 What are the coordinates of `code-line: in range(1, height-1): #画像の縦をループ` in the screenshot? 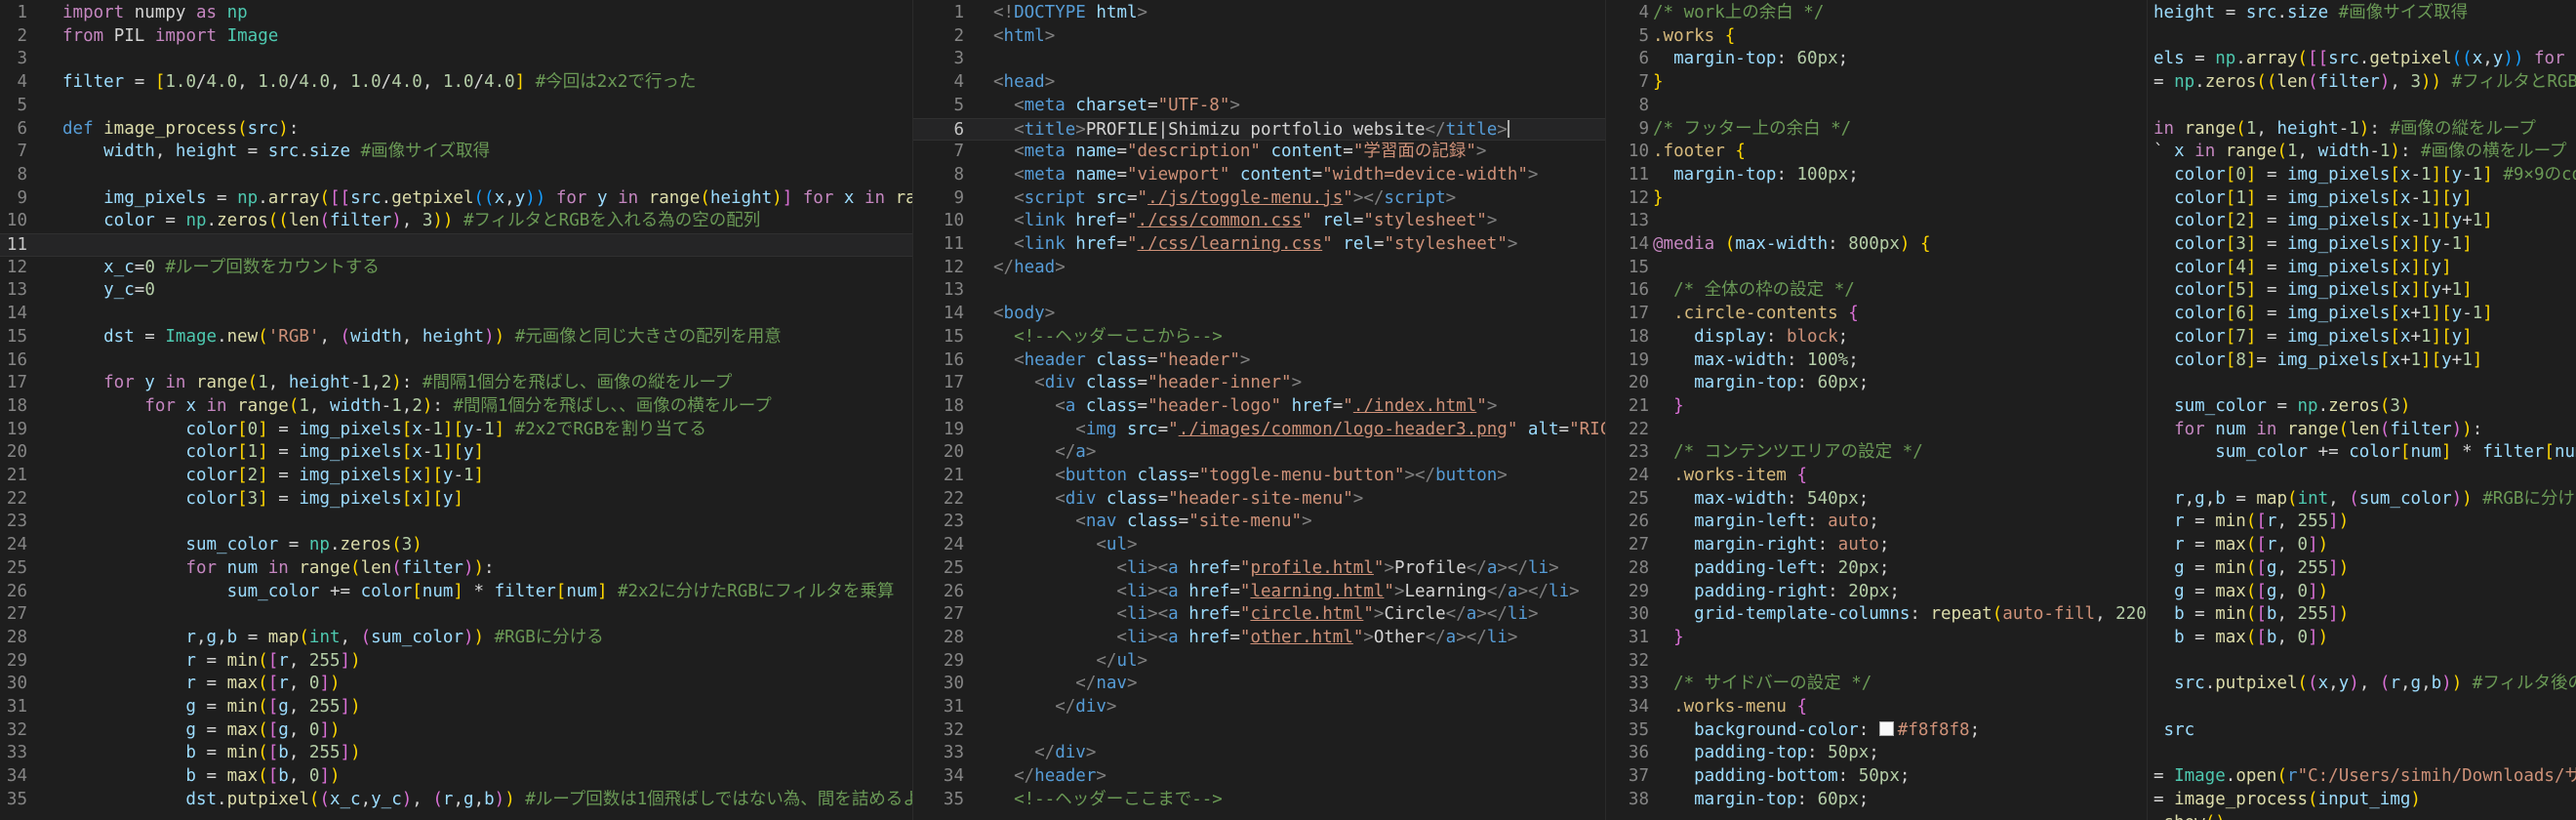 It's located at (2362, 130).